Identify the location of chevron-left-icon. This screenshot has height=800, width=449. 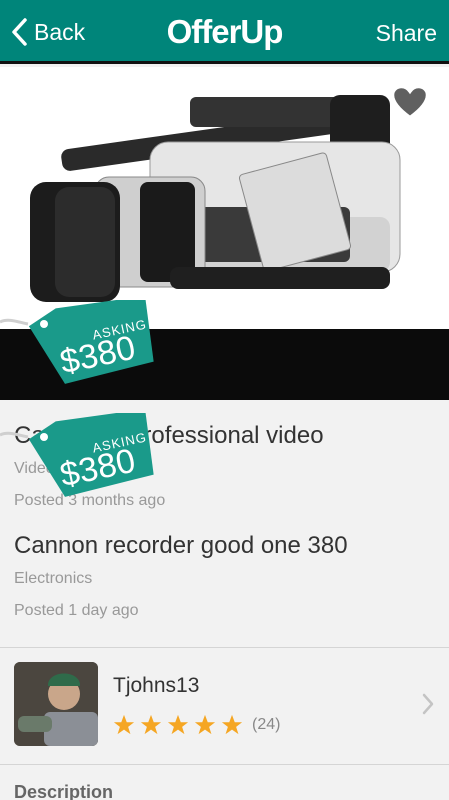
(19, 32).